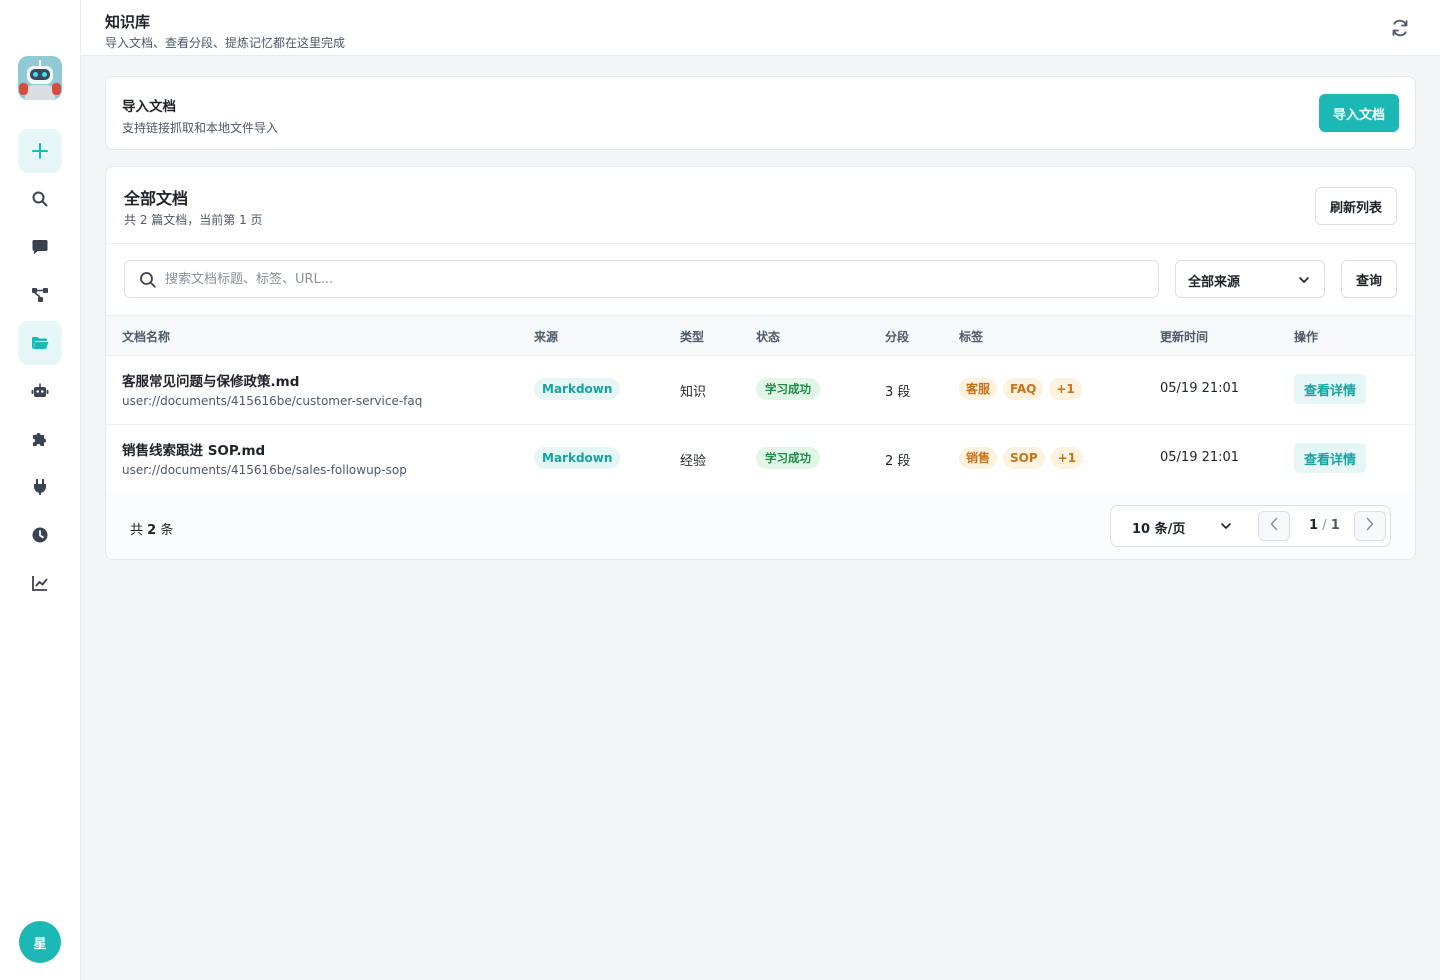 This screenshot has width=1440, height=980. I want to click on document-type: 知识, so click(693, 392).